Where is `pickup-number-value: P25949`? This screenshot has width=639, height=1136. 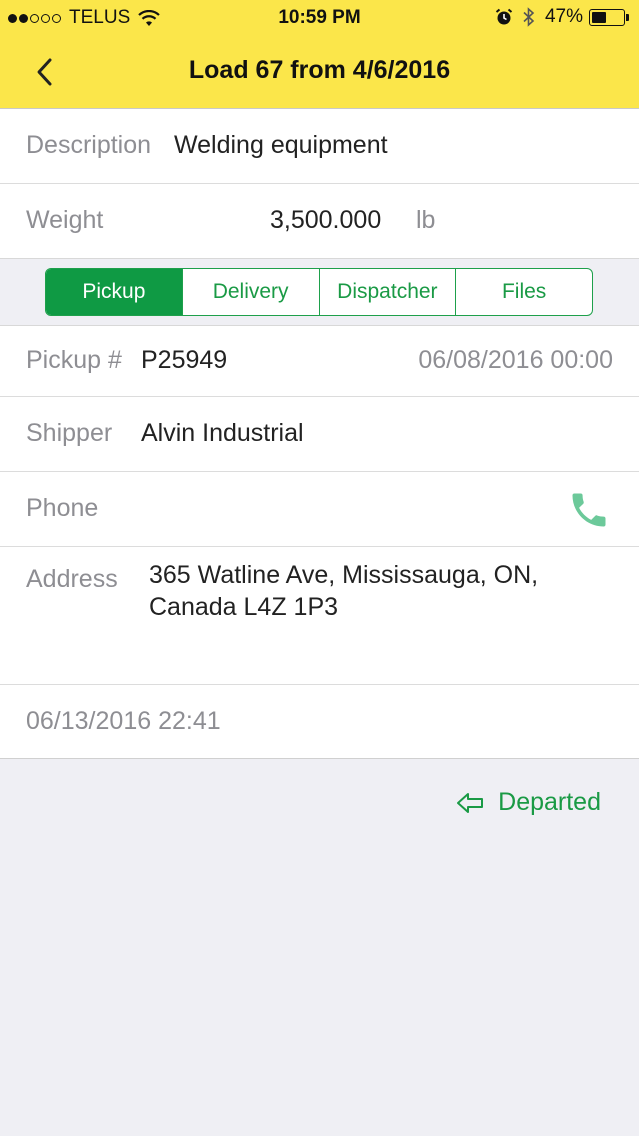 pickup-number-value: P25949 is located at coordinates (184, 360).